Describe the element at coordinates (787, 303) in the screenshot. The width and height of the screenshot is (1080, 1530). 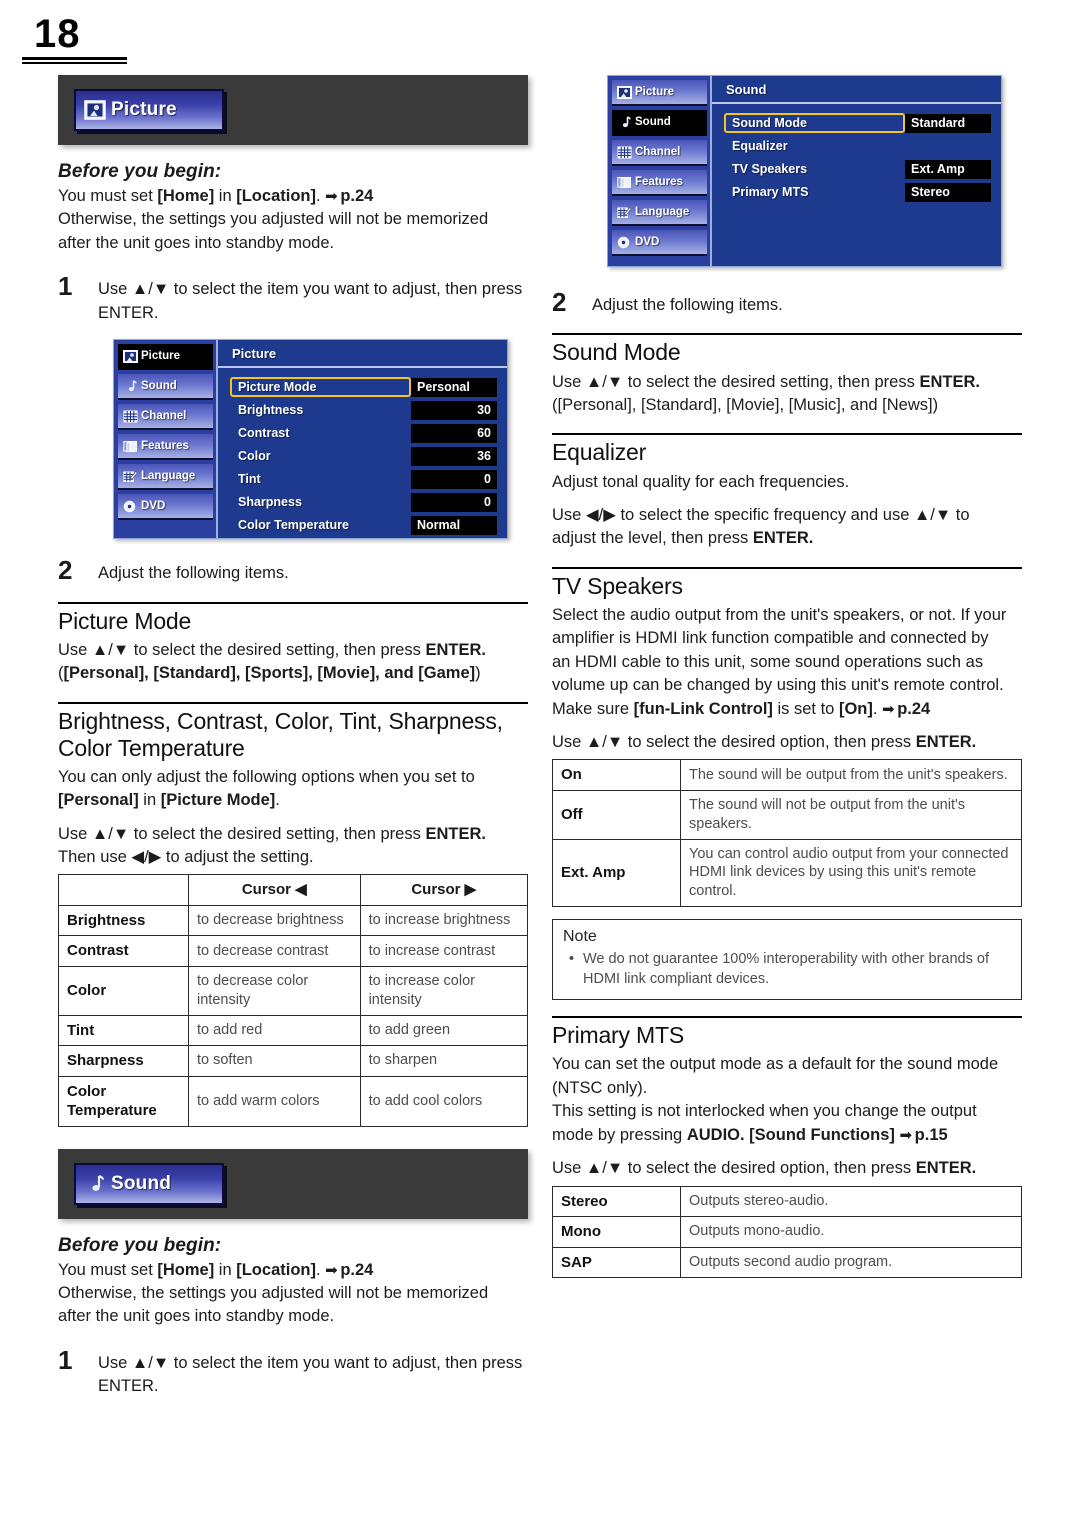
I see `step-2-right: 2 Adjust the following items.` at that location.